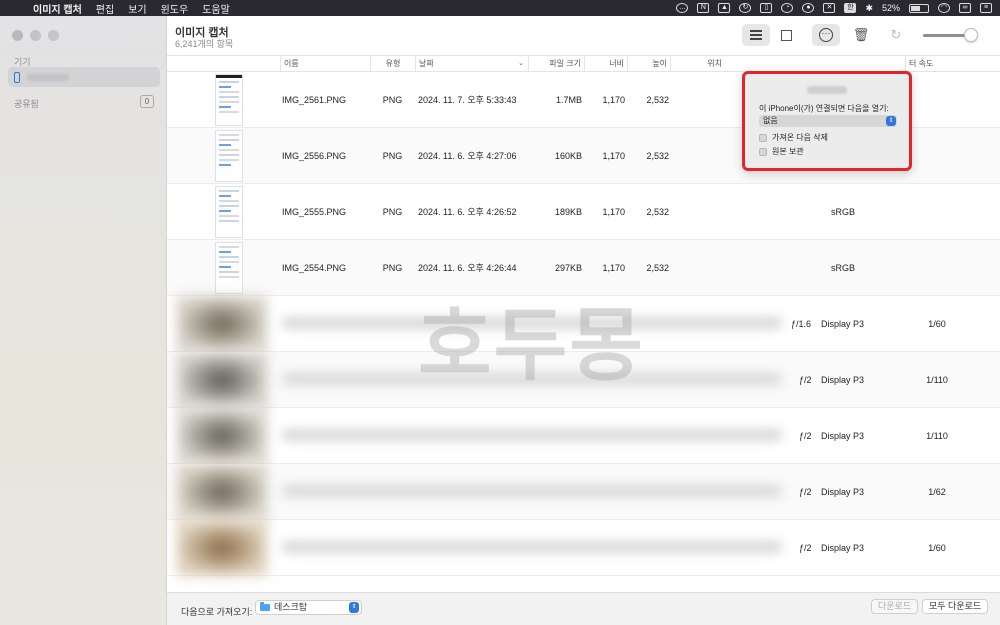 Image resolution: width=1000 pixels, height=625 pixels. I want to click on folder-icon, so click(265, 606).